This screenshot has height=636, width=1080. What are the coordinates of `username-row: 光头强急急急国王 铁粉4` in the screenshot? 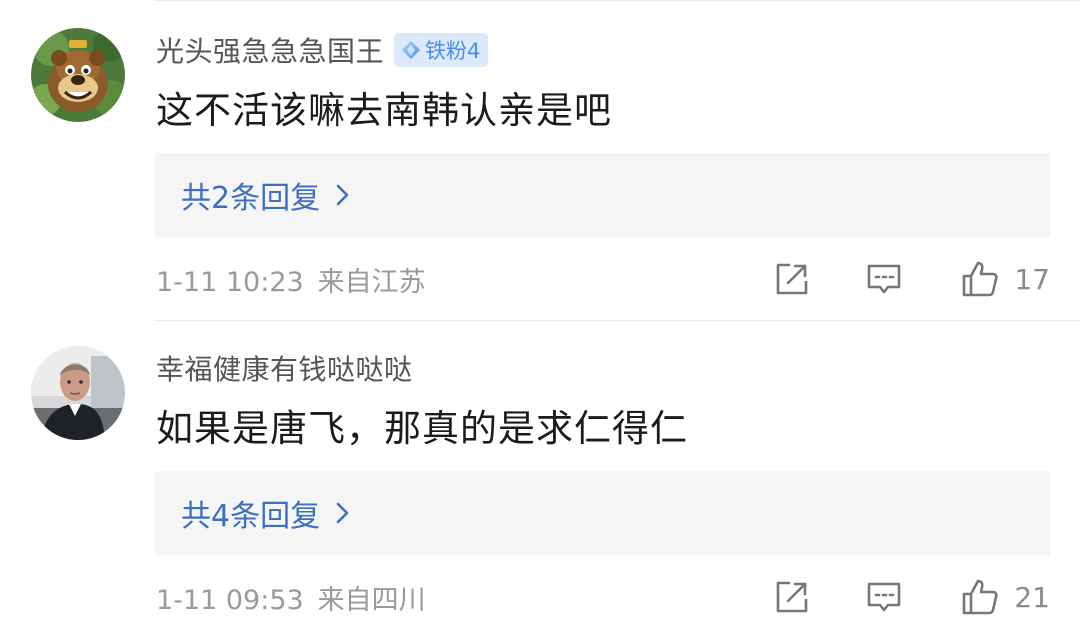 It's located at (322, 50).